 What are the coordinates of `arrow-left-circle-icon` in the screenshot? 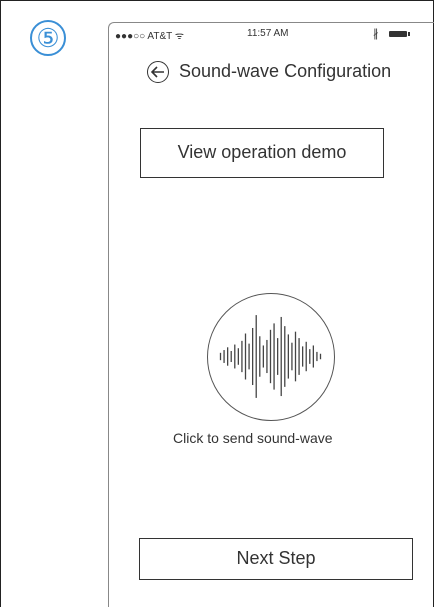 It's located at (157, 72).